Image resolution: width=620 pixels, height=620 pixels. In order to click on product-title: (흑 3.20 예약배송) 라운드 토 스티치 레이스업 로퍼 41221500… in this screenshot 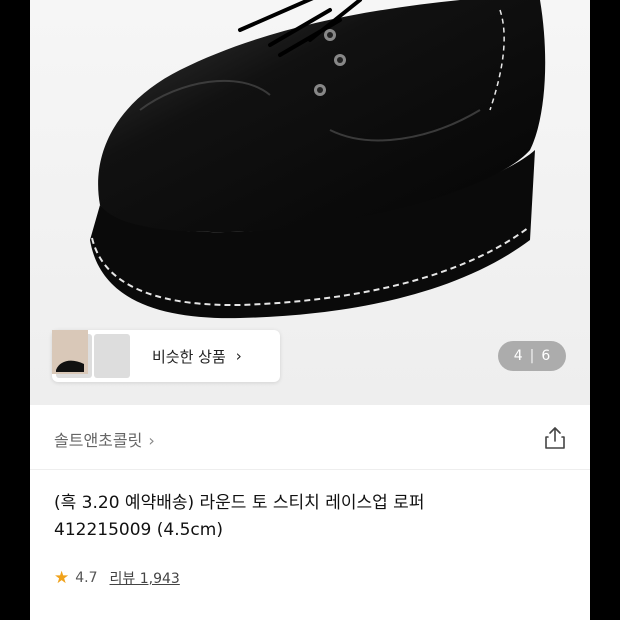, I will do `click(314, 517)`.